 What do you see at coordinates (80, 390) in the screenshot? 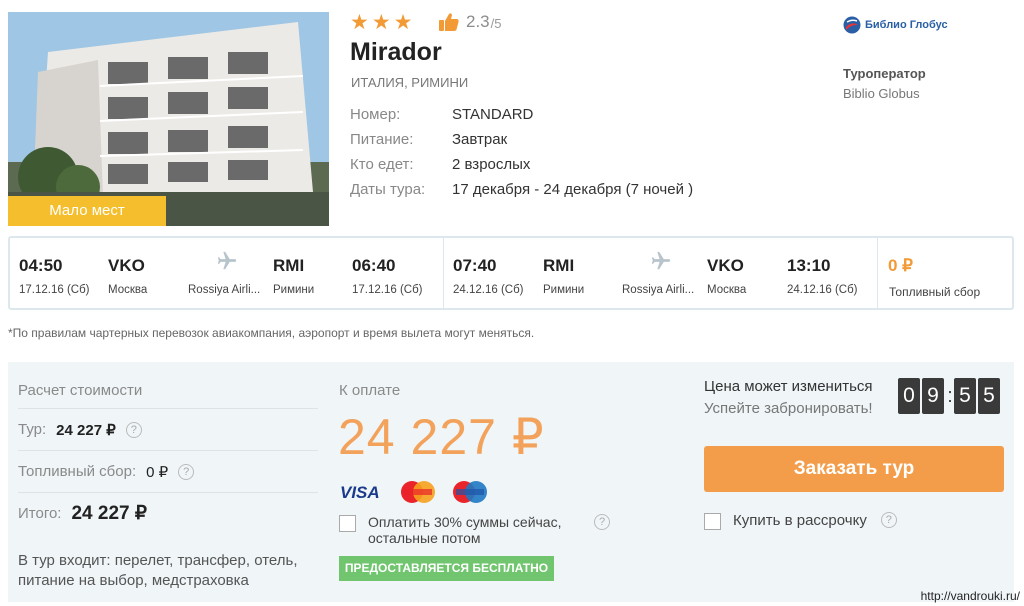
I see `cost-calc-title: Расчет стоимости` at bounding box center [80, 390].